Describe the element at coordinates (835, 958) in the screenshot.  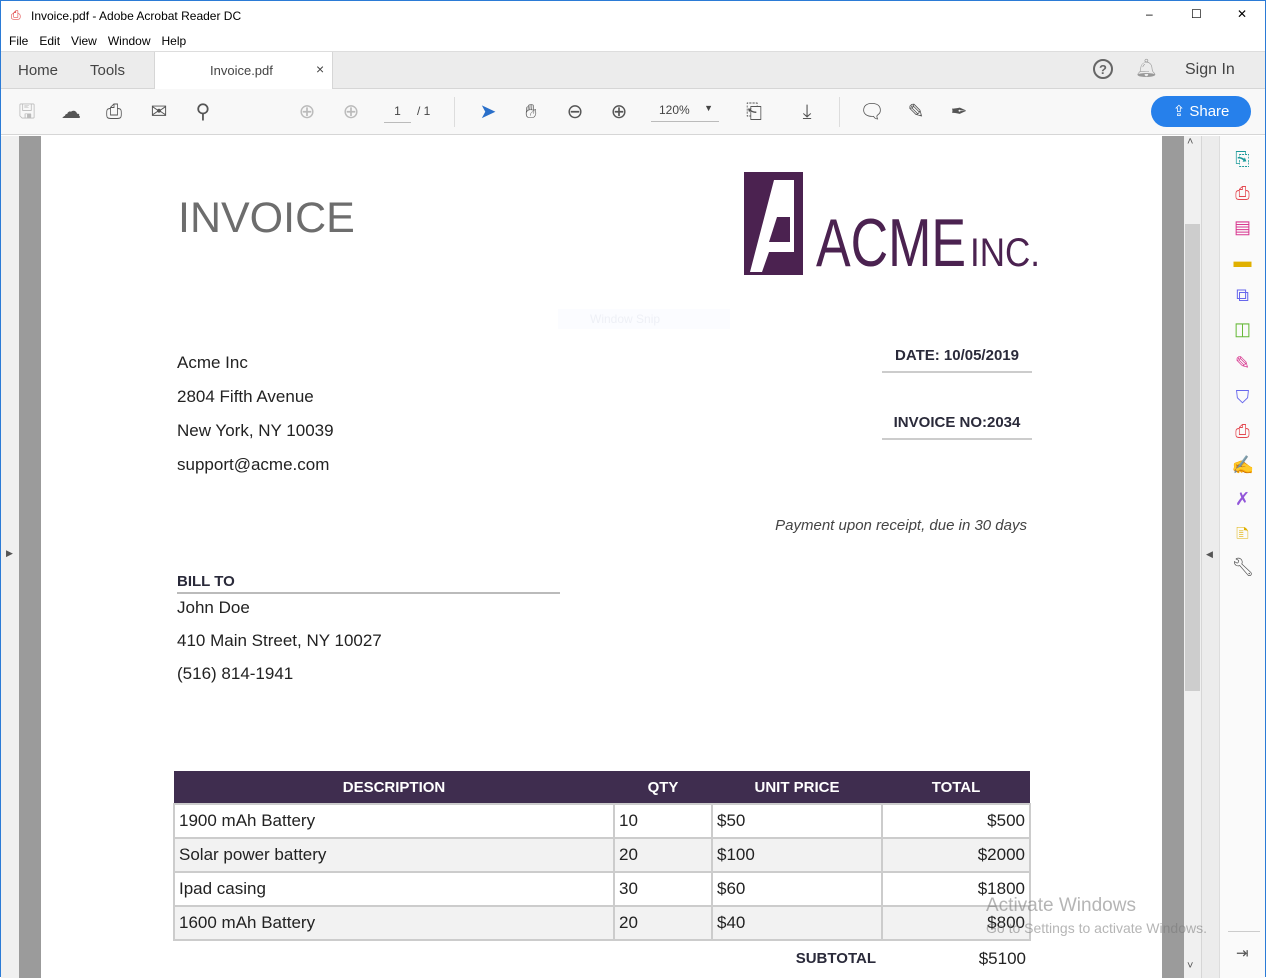
I see `subtotal-label: SUBTOTAL` at that location.